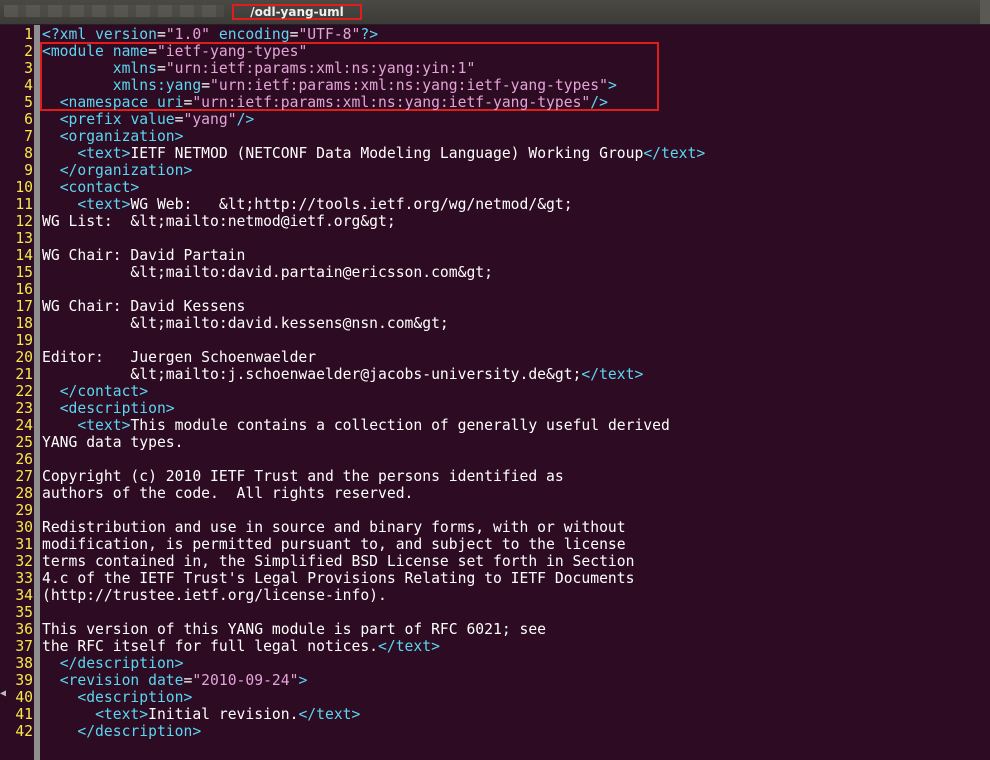  Describe the element at coordinates (117, 170) in the screenshot. I see `code-text: </organization>` at that location.